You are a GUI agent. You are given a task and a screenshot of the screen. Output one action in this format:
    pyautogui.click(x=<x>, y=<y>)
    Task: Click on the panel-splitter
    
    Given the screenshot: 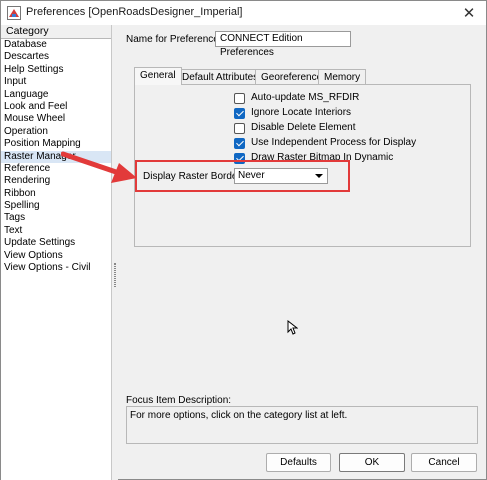 What is the action you would take?
    pyautogui.click(x=115, y=252)
    